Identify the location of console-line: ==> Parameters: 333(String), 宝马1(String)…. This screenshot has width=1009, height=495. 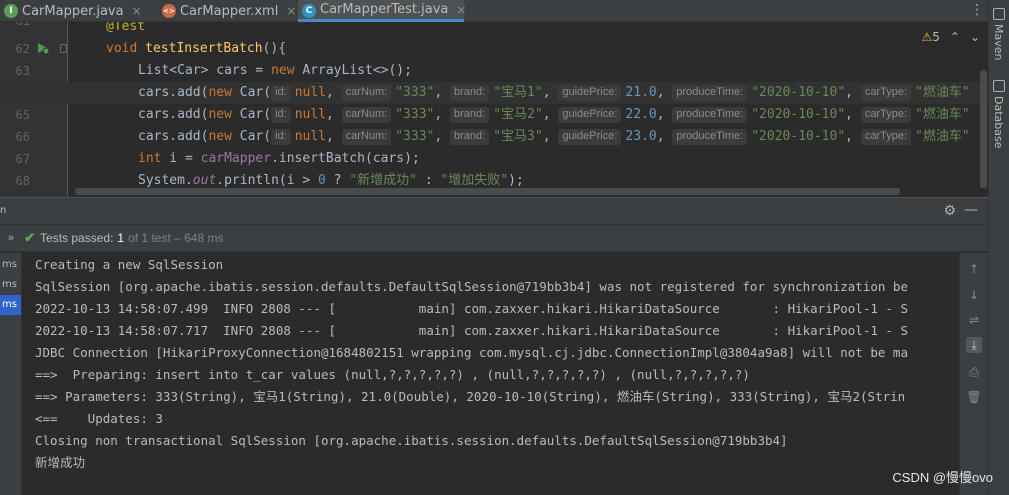
(470, 396).